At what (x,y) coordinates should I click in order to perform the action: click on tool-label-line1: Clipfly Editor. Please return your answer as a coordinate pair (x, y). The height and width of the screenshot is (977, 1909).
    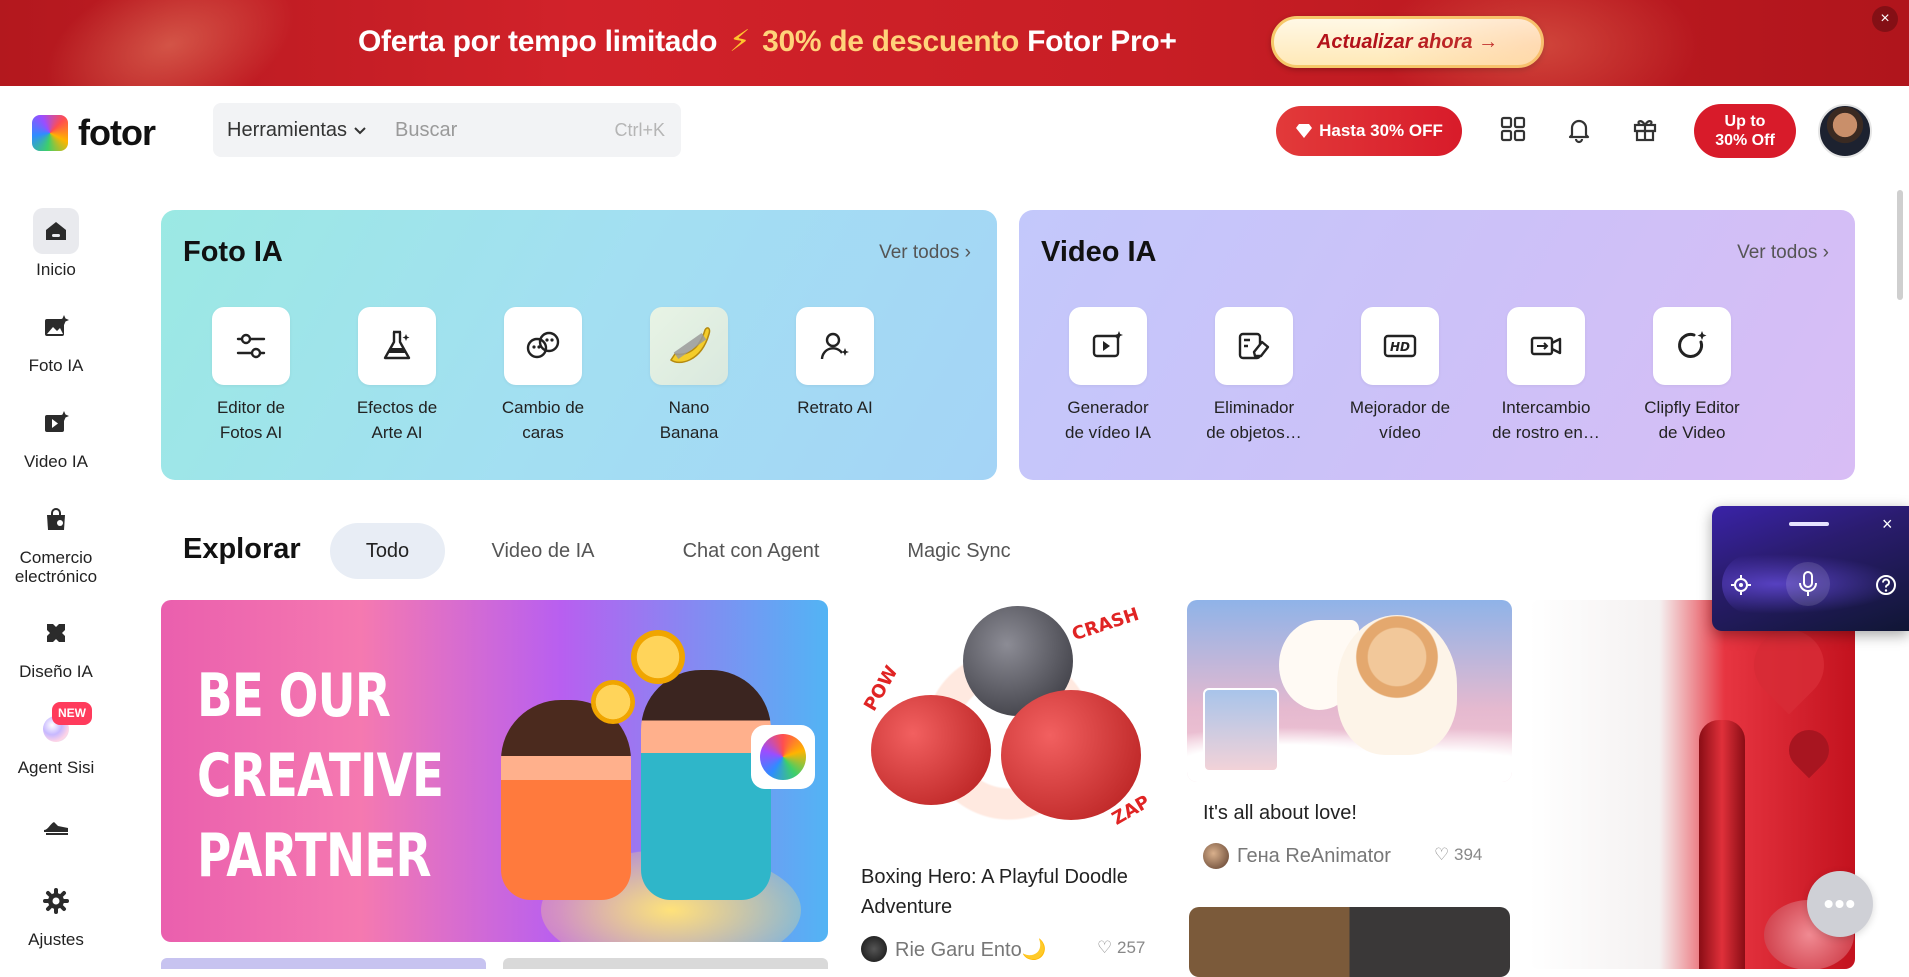
    Looking at the image, I should click on (1692, 407).